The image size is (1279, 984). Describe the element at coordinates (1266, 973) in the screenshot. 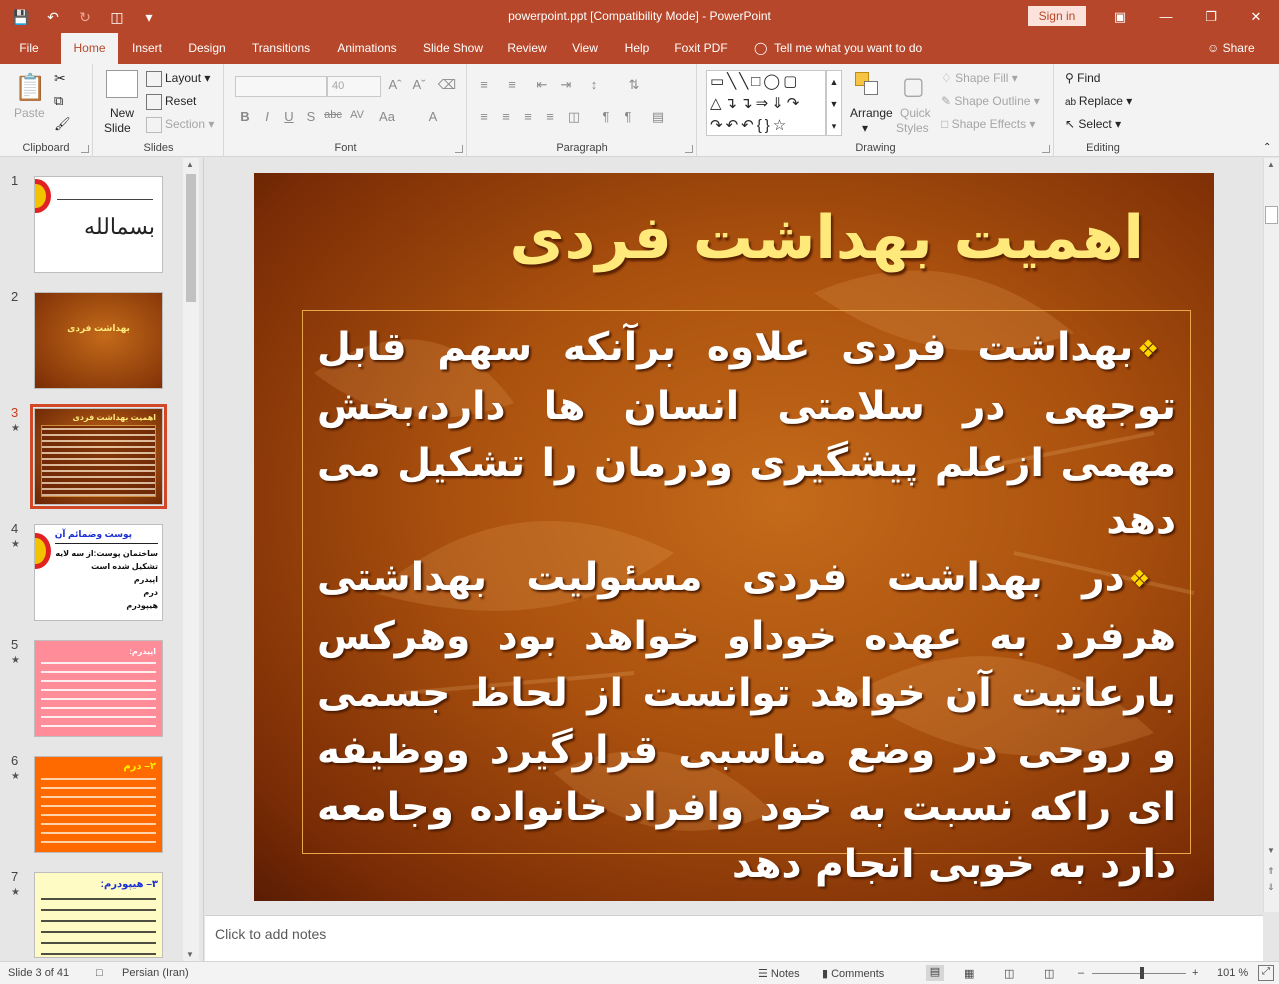

I see `fit-to-window-icon: ⤢` at that location.